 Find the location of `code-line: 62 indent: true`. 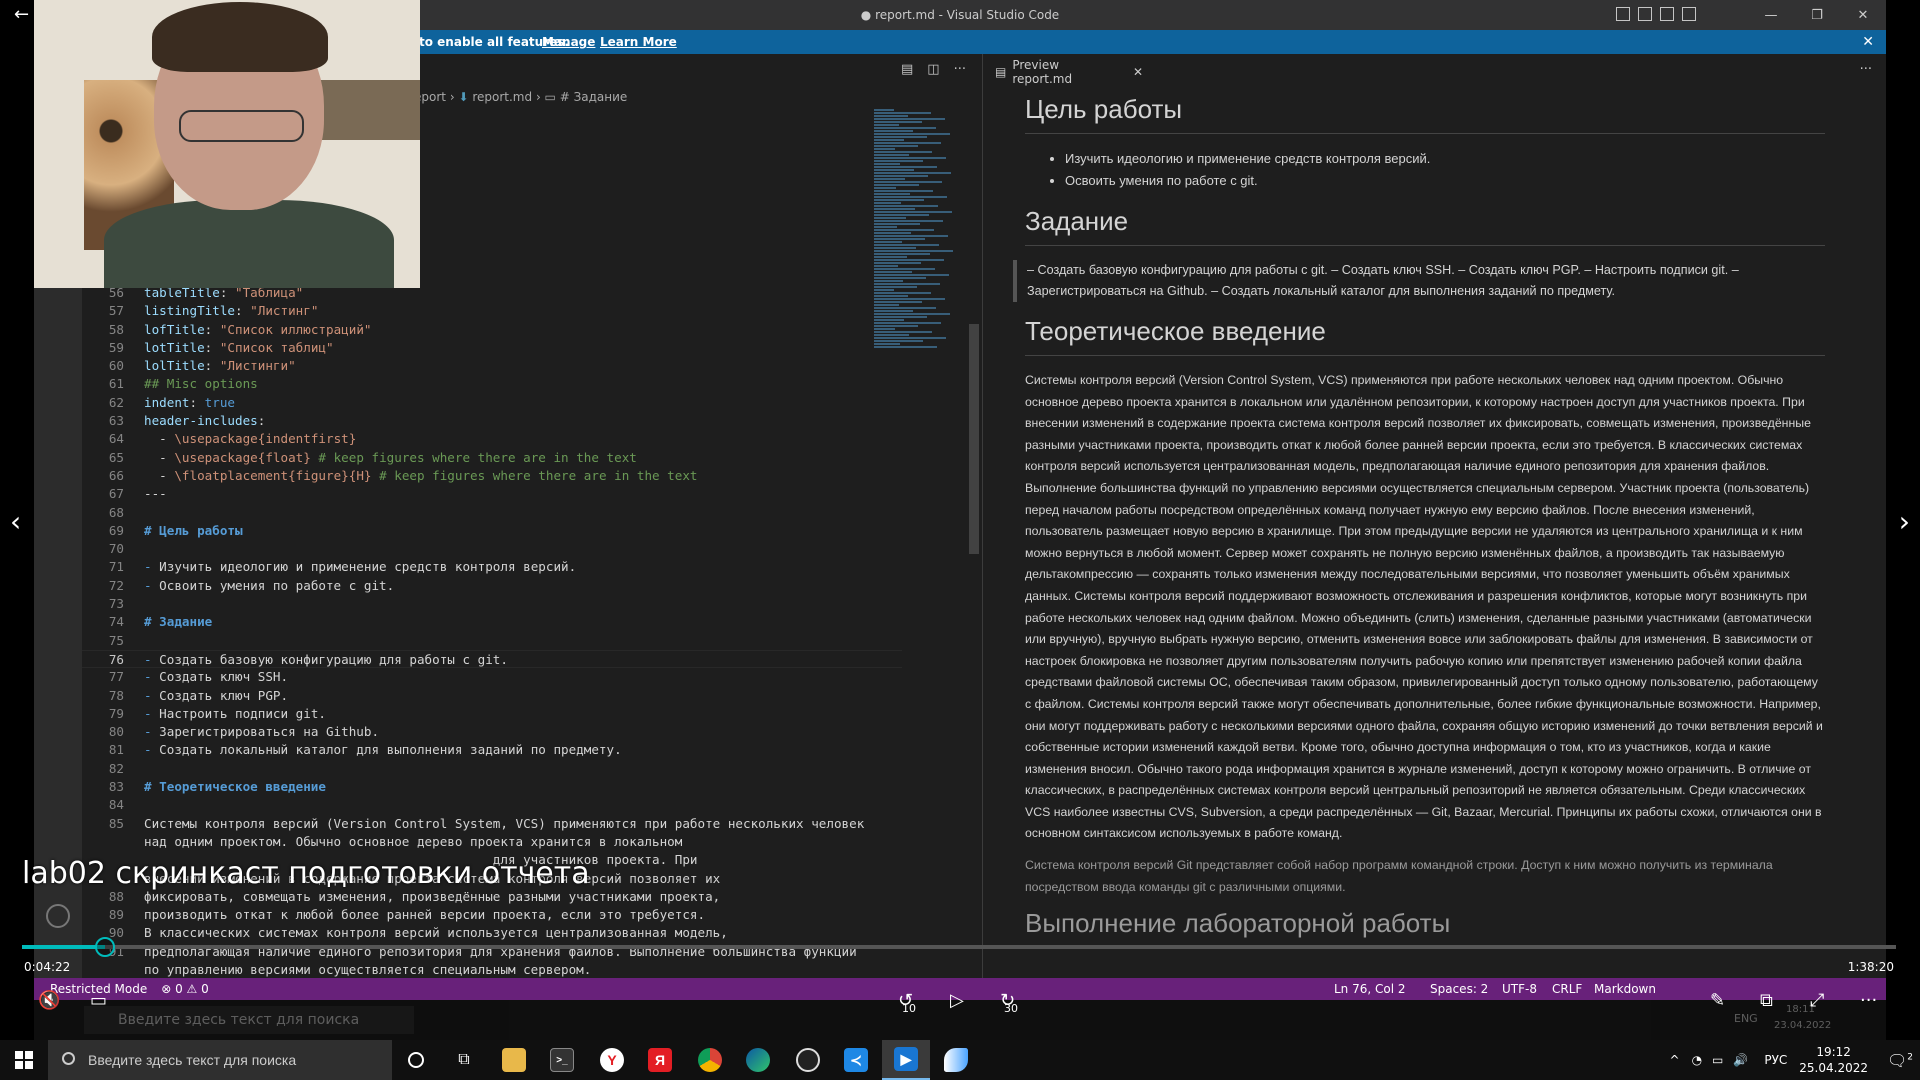

code-line: 62 indent: true is located at coordinates (492, 403).